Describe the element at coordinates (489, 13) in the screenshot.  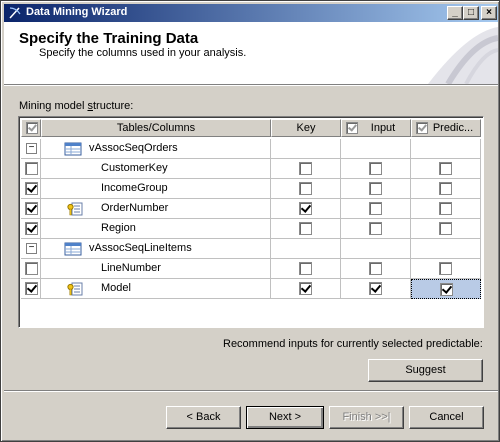
I see `close-button: ×` at that location.